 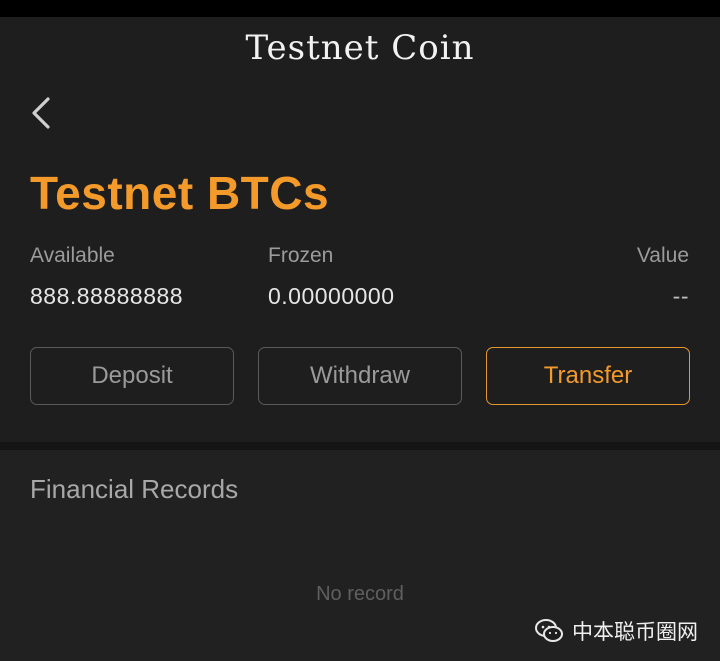 I want to click on deposit-button: Deposit, so click(x=132, y=376).